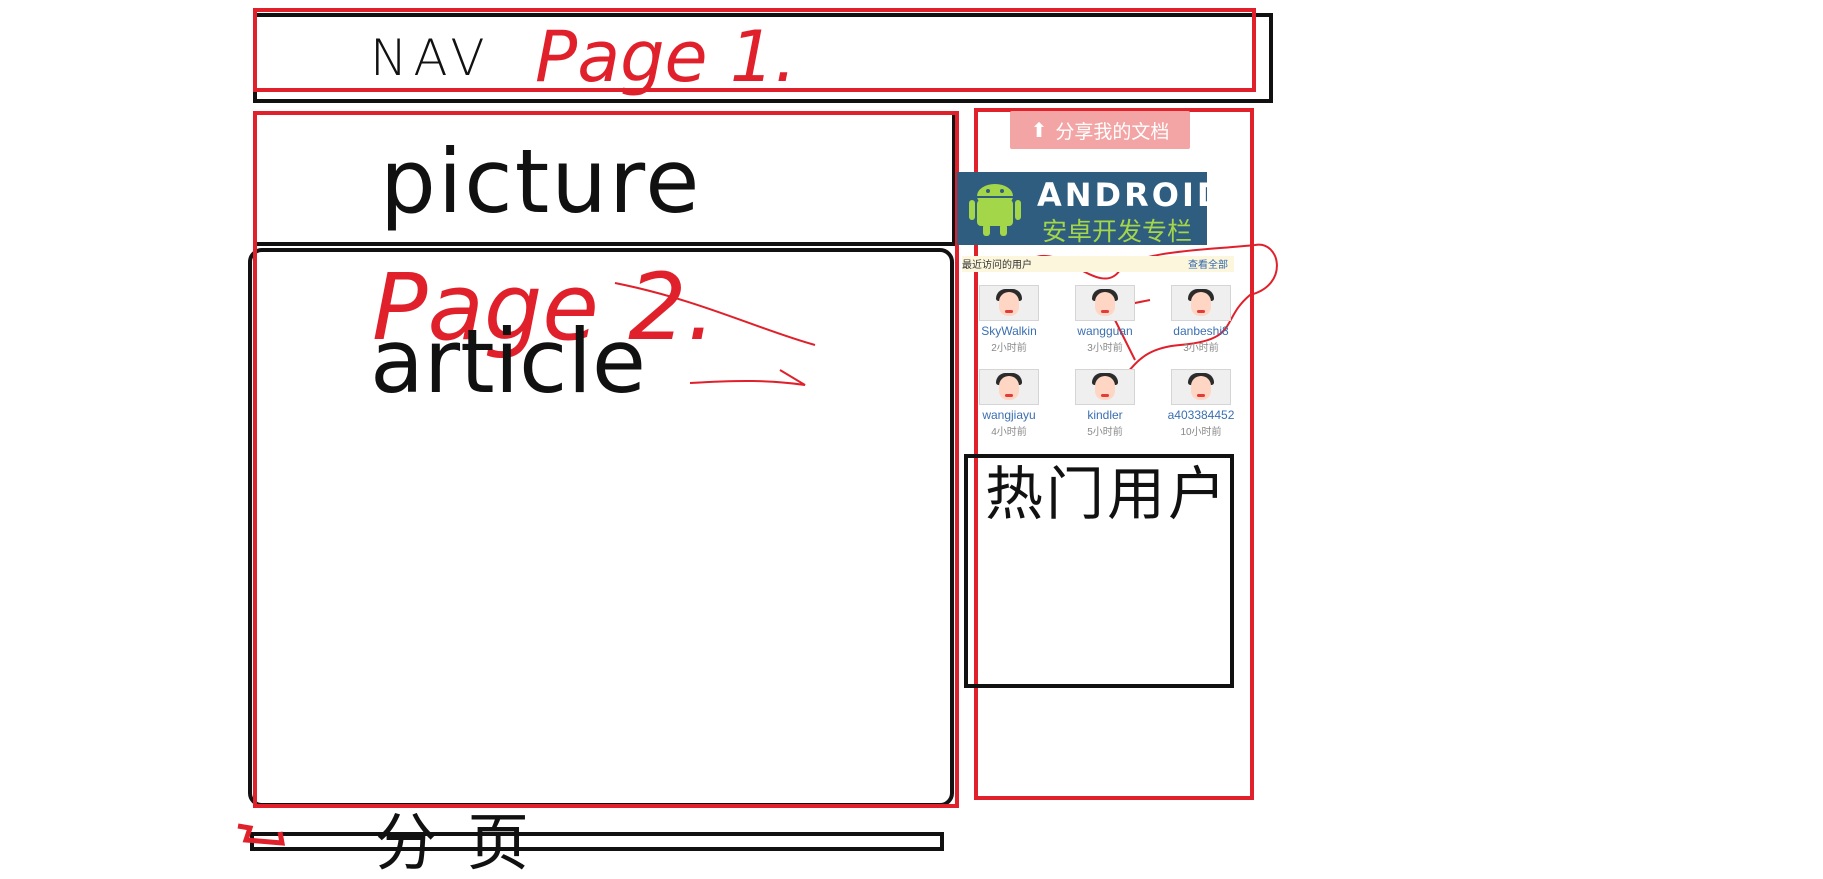 The image size is (1823, 879). Describe the element at coordinates (1201, 415) in the screenshot. I see `user-name: a403384452` at that location.